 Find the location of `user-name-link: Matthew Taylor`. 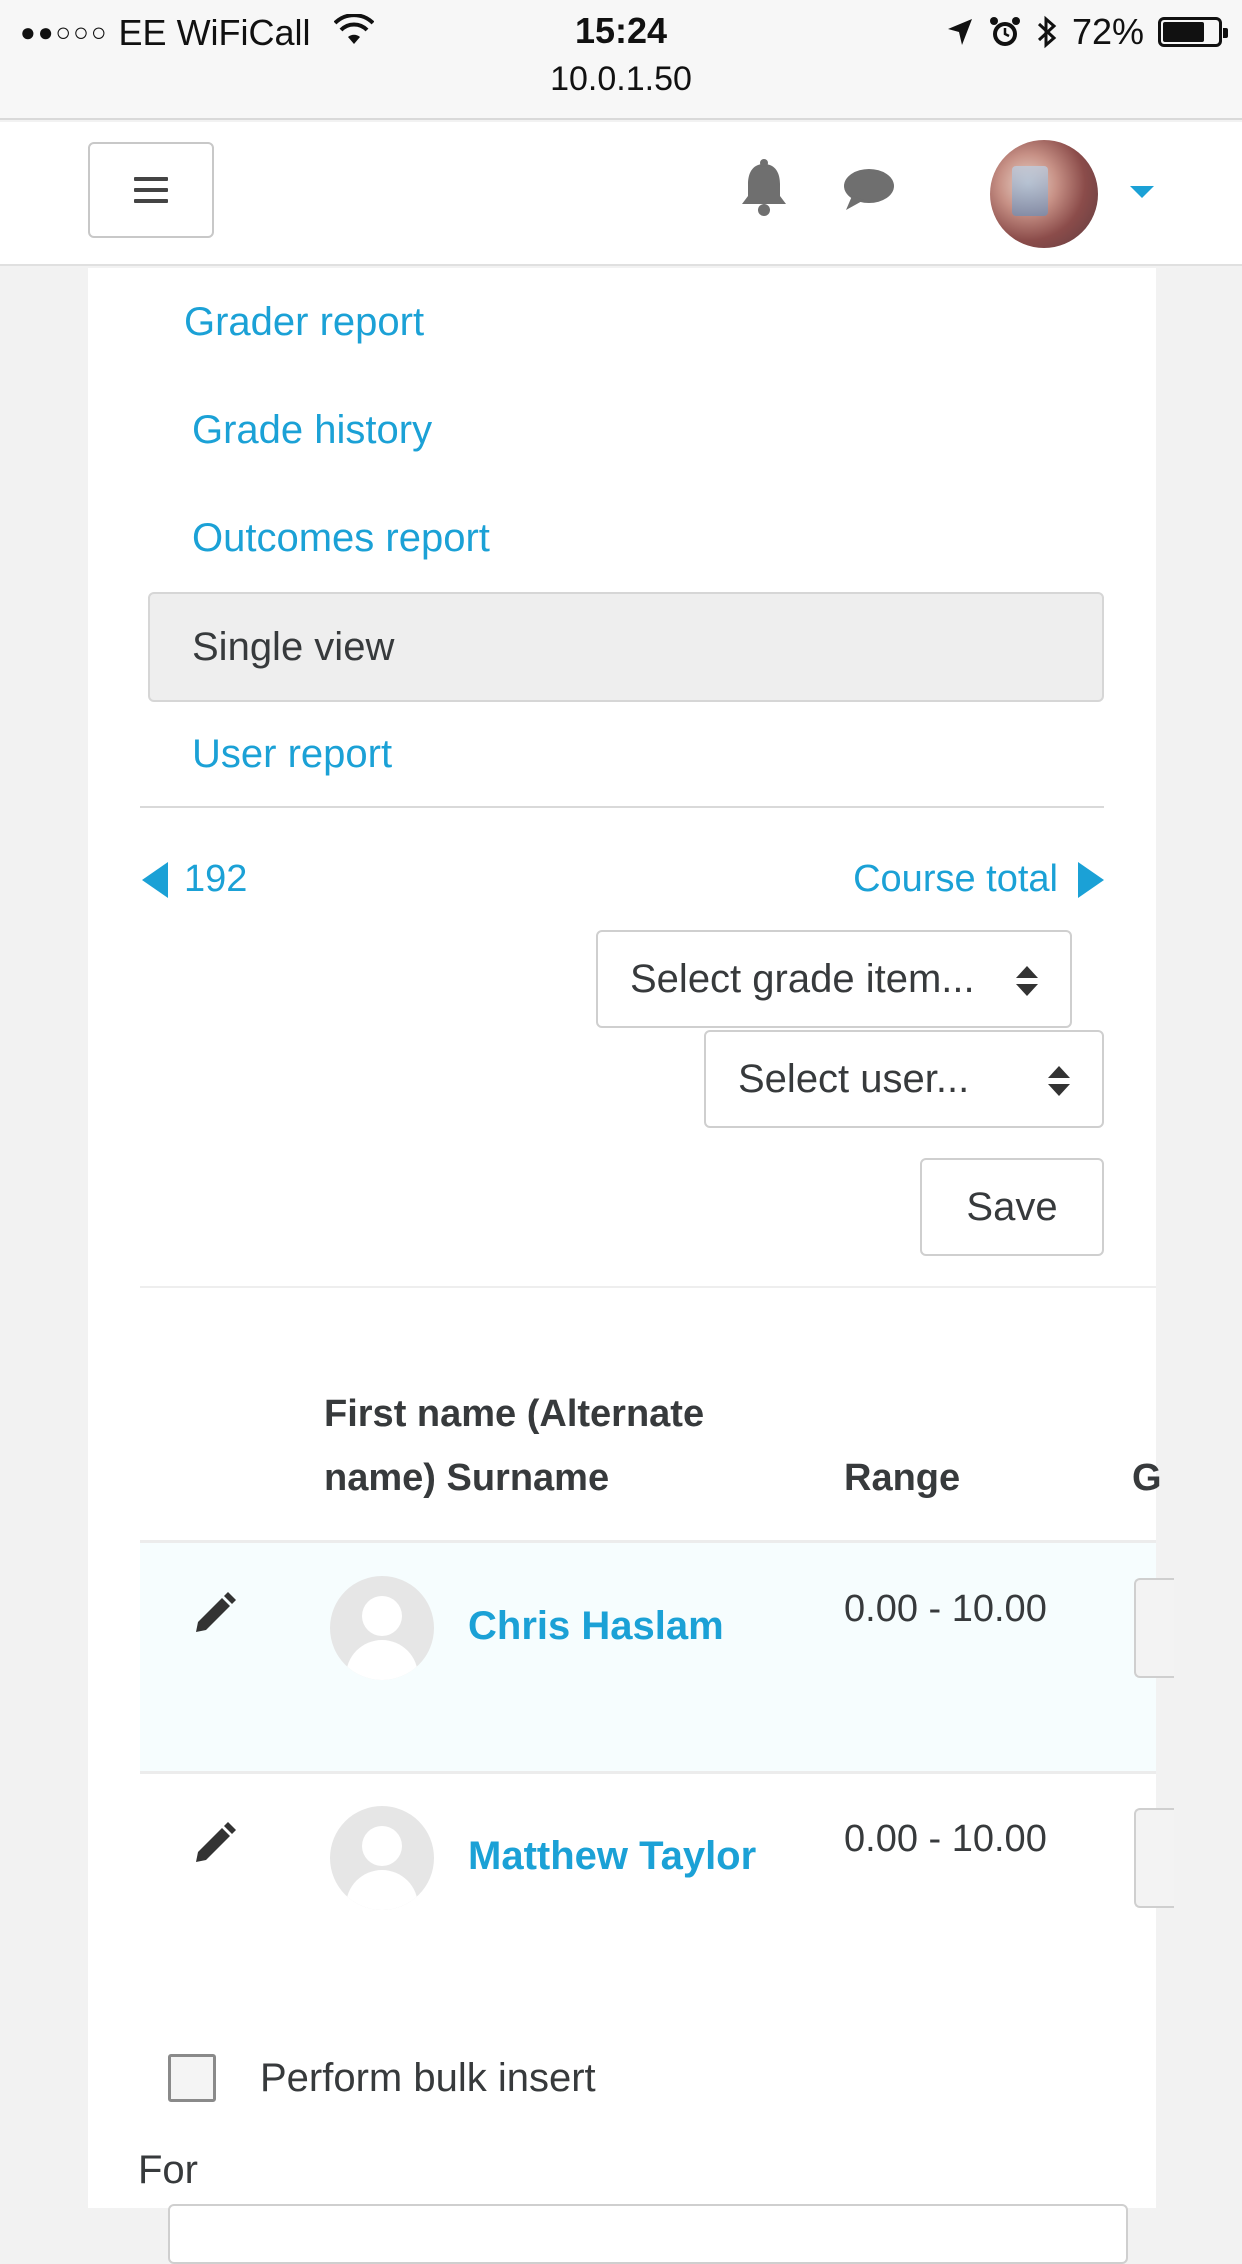

user-name-link: Matthew Taylor is located at coordinates (612, 1856).